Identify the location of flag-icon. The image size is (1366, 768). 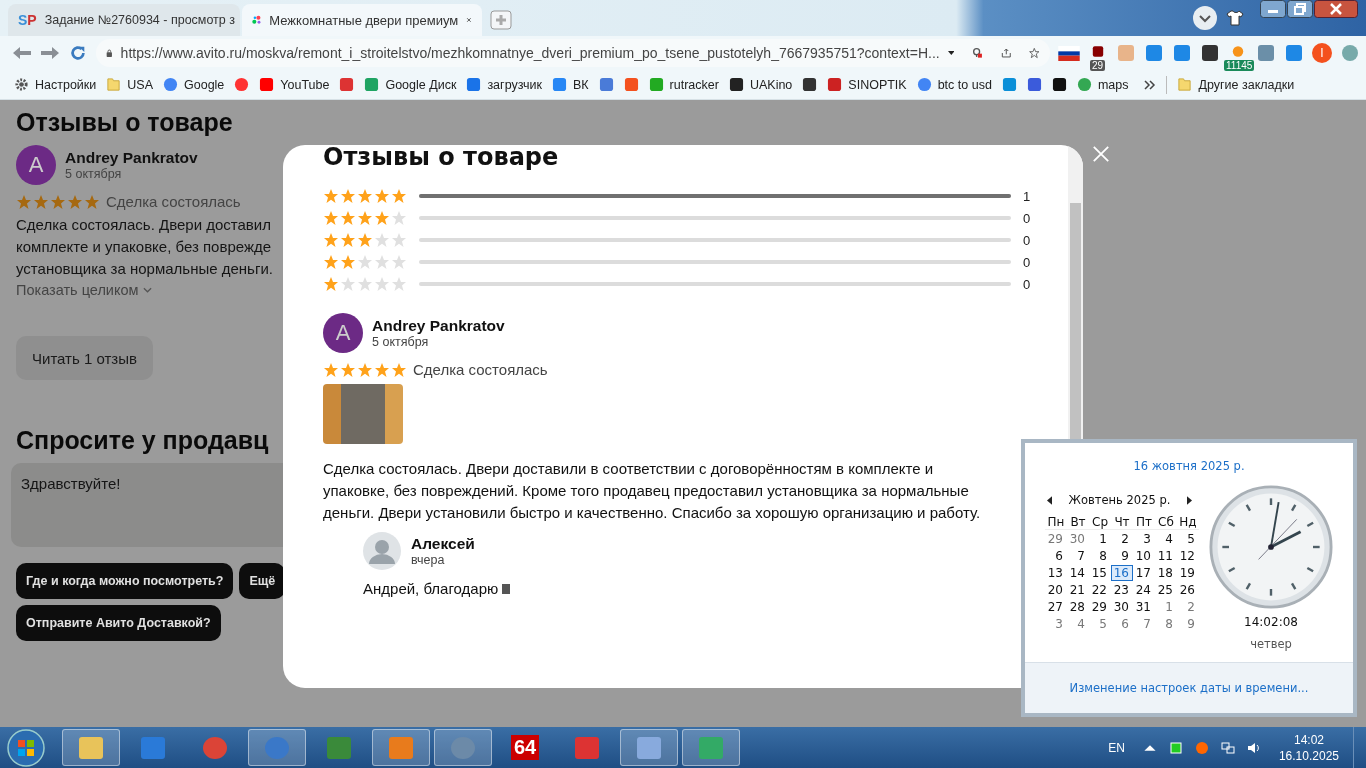
(1069, 53).